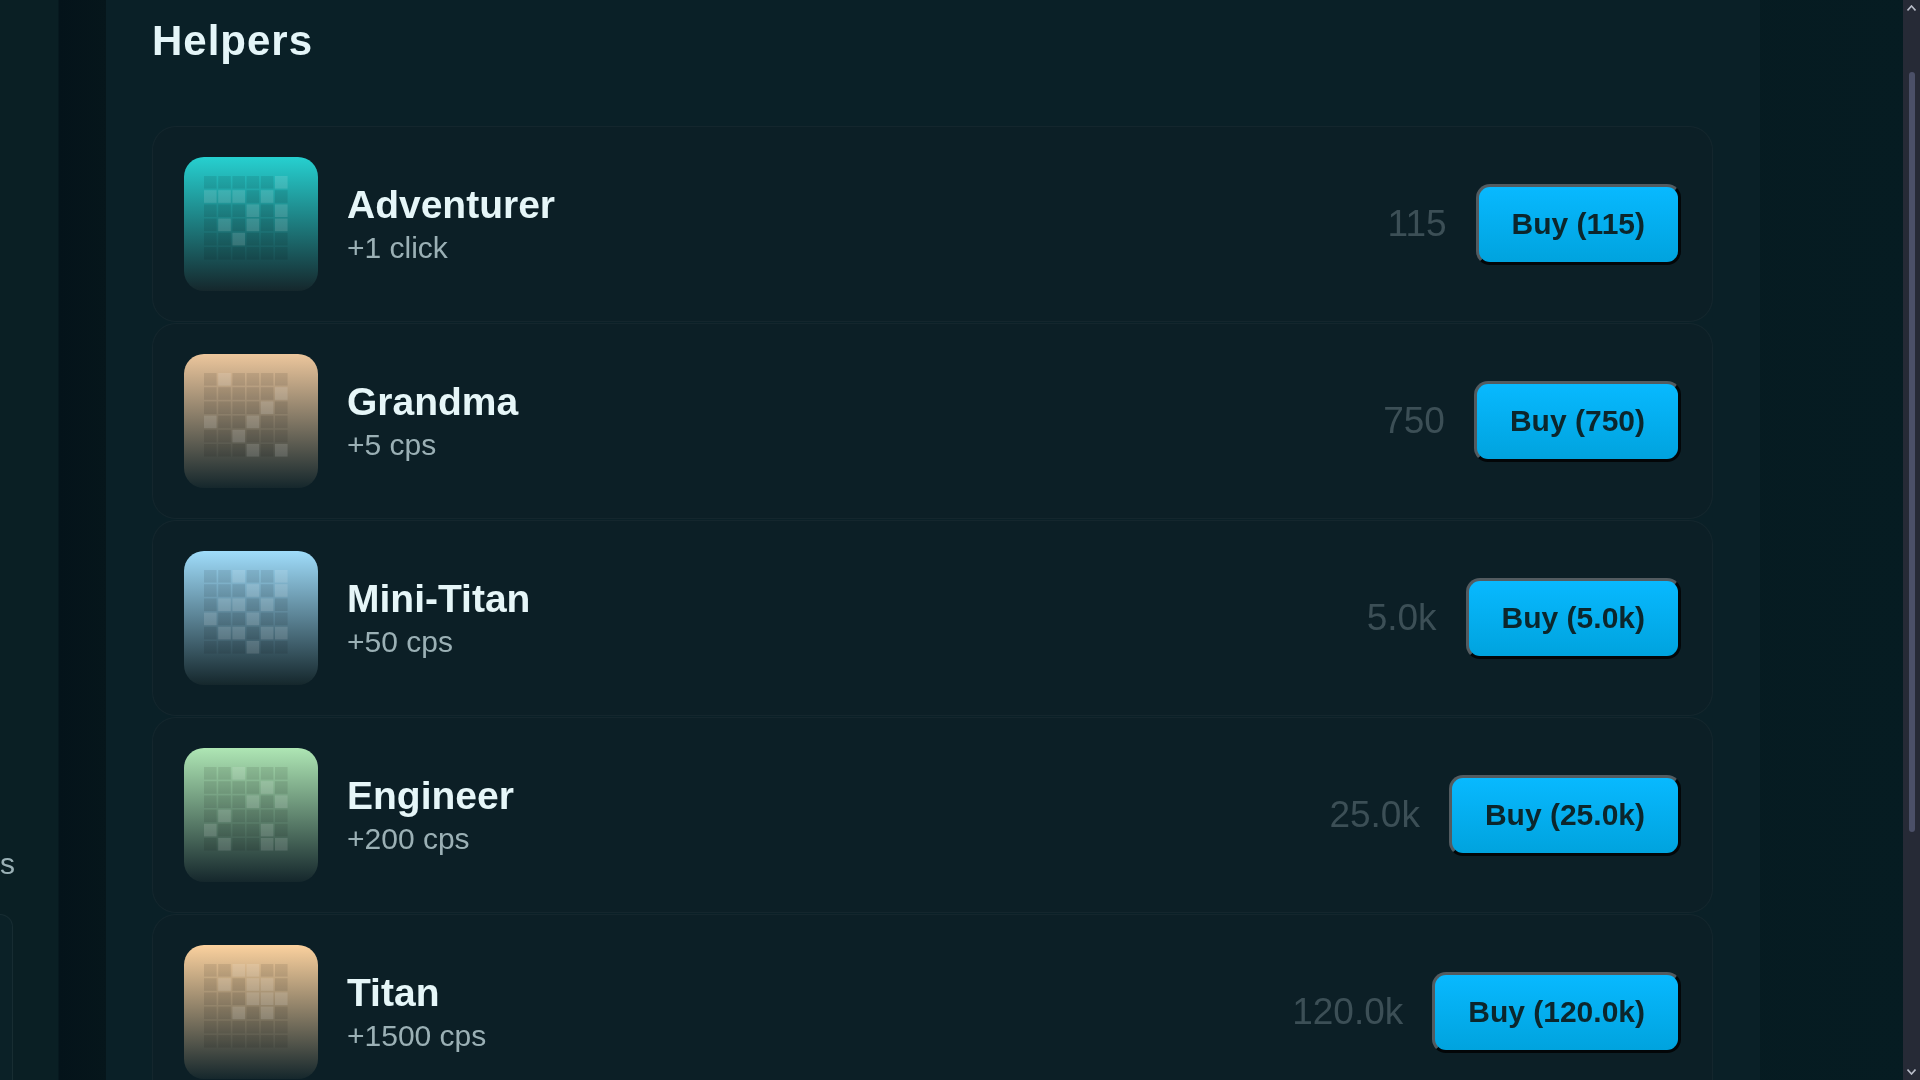 The height and width of the screenshot is (1080, 1920). What do you see at coordinates (430, 795) in the screenshot?
I see `helper-name: Engineer` at bounding box center [430, 795].